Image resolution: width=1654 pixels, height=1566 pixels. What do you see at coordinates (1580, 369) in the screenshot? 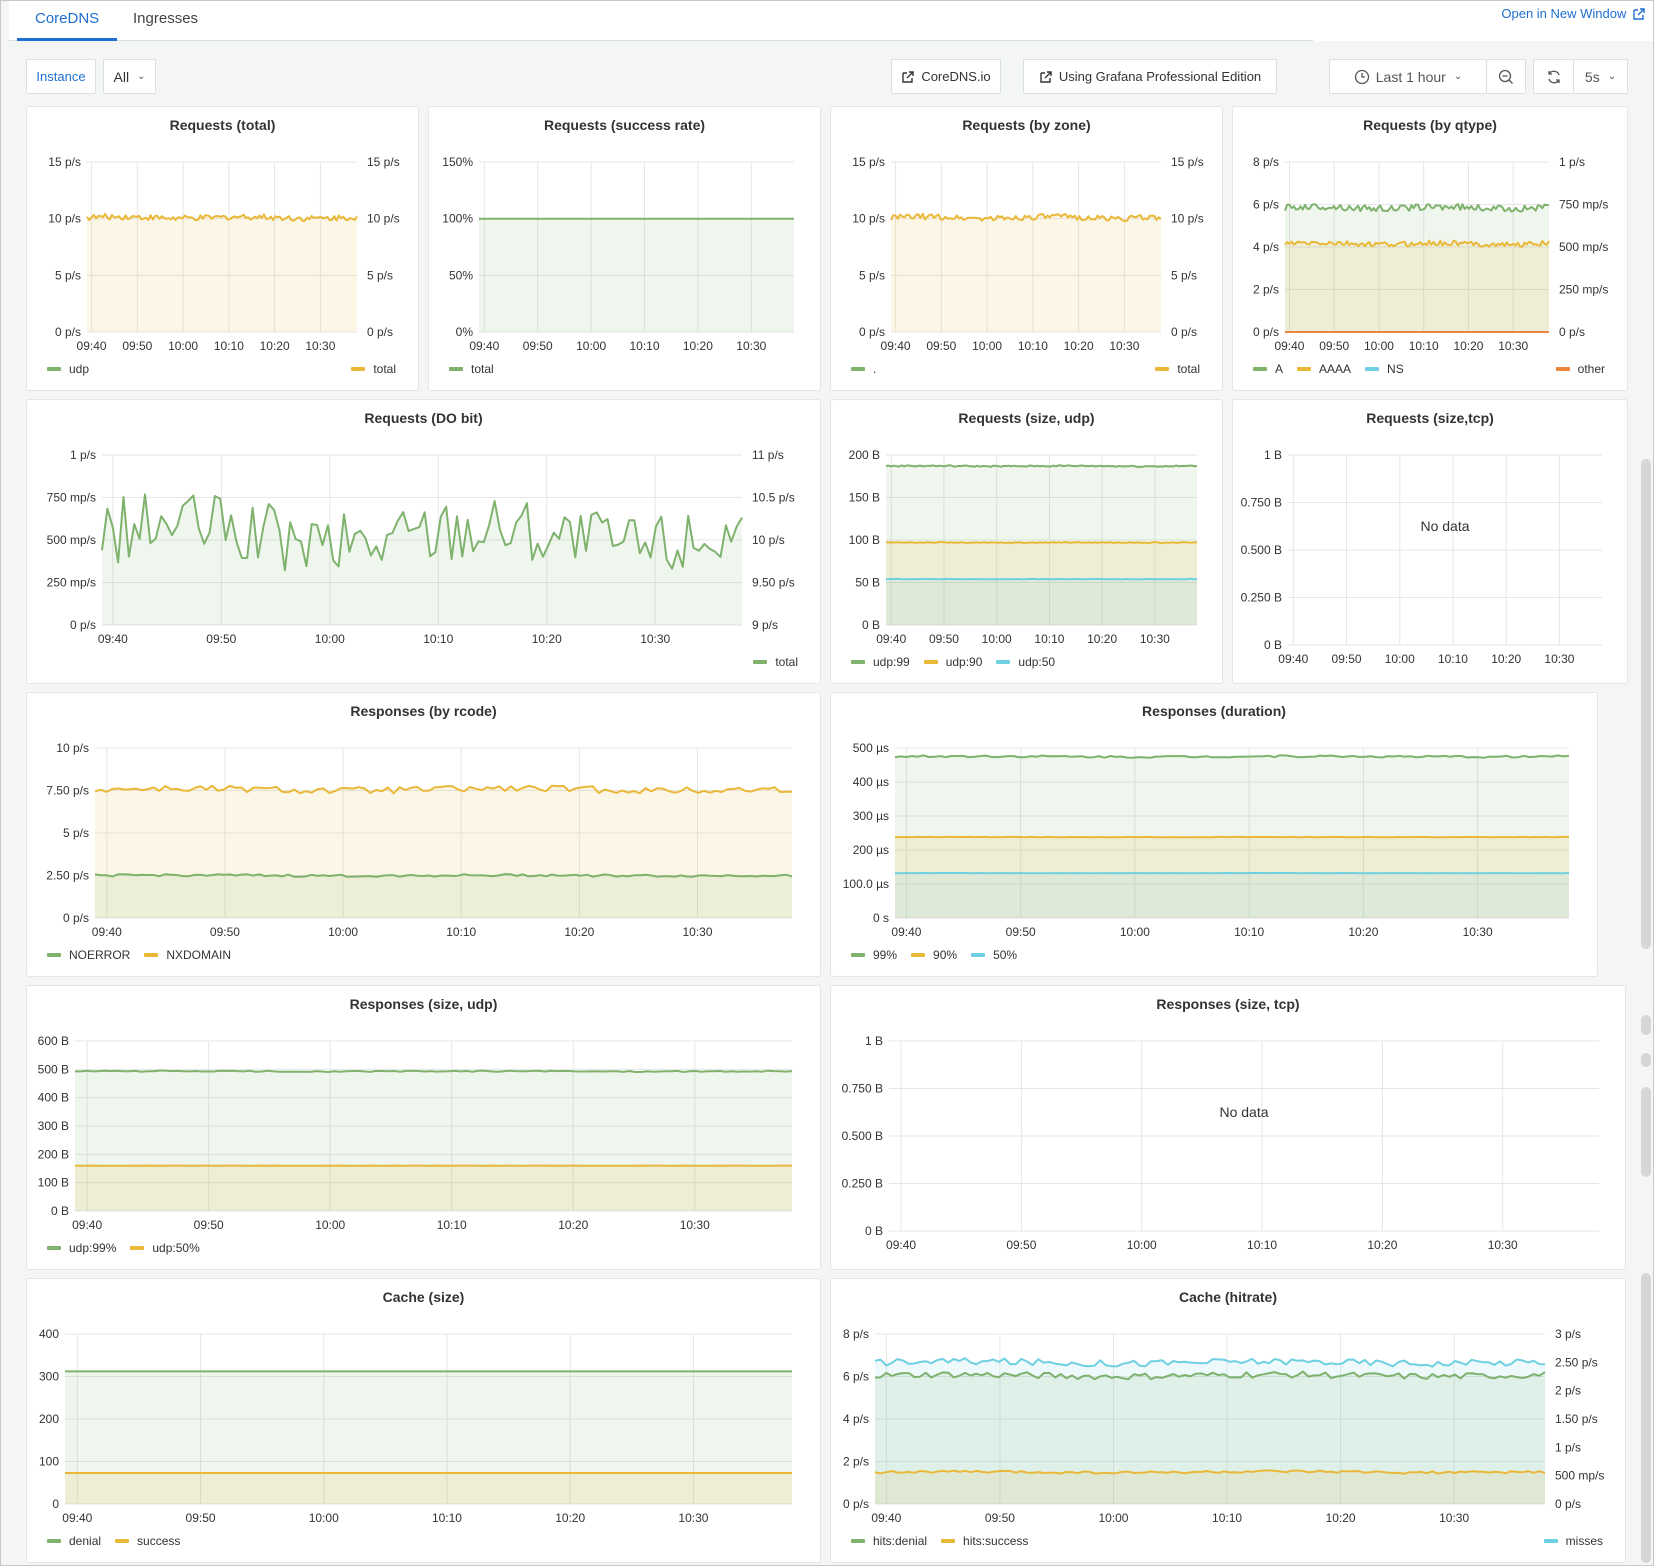
I see `legend-item: other` at bounding box center [1580, 369].